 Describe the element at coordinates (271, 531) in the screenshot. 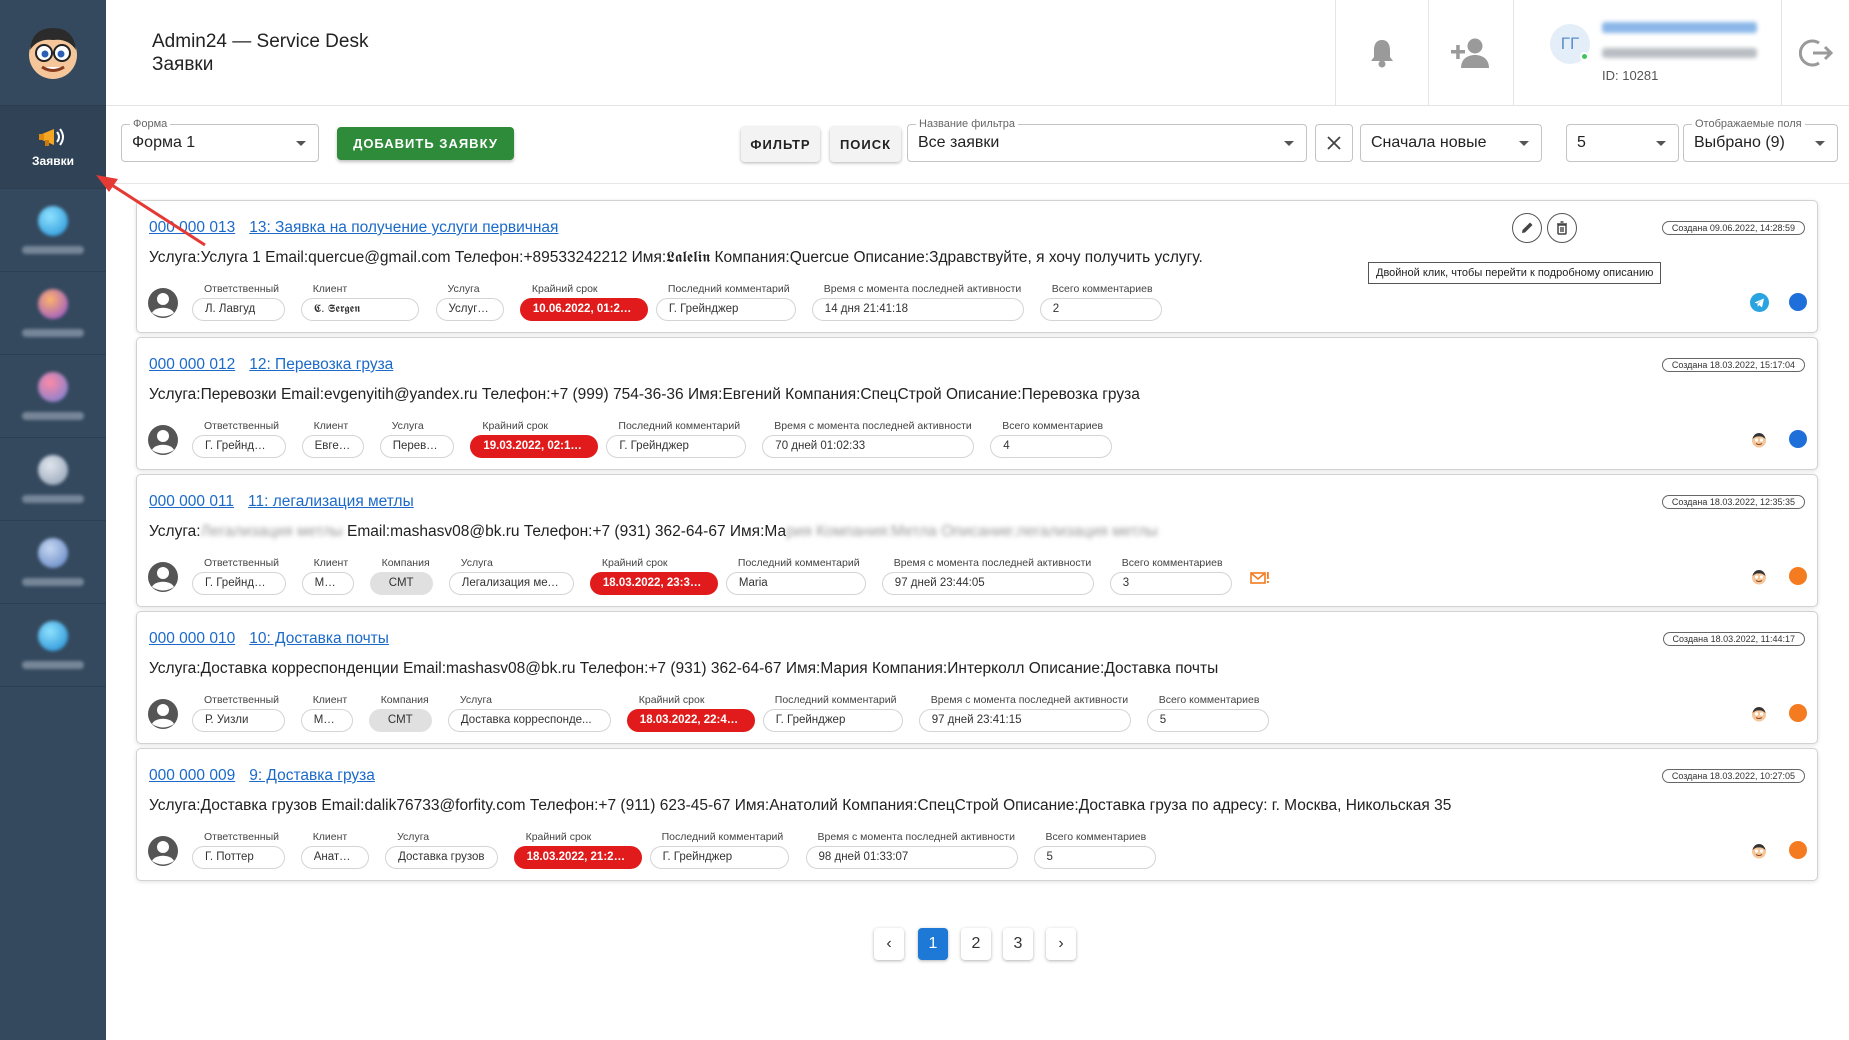

I see `description-blurred-text: Легализация метлы` at that location.